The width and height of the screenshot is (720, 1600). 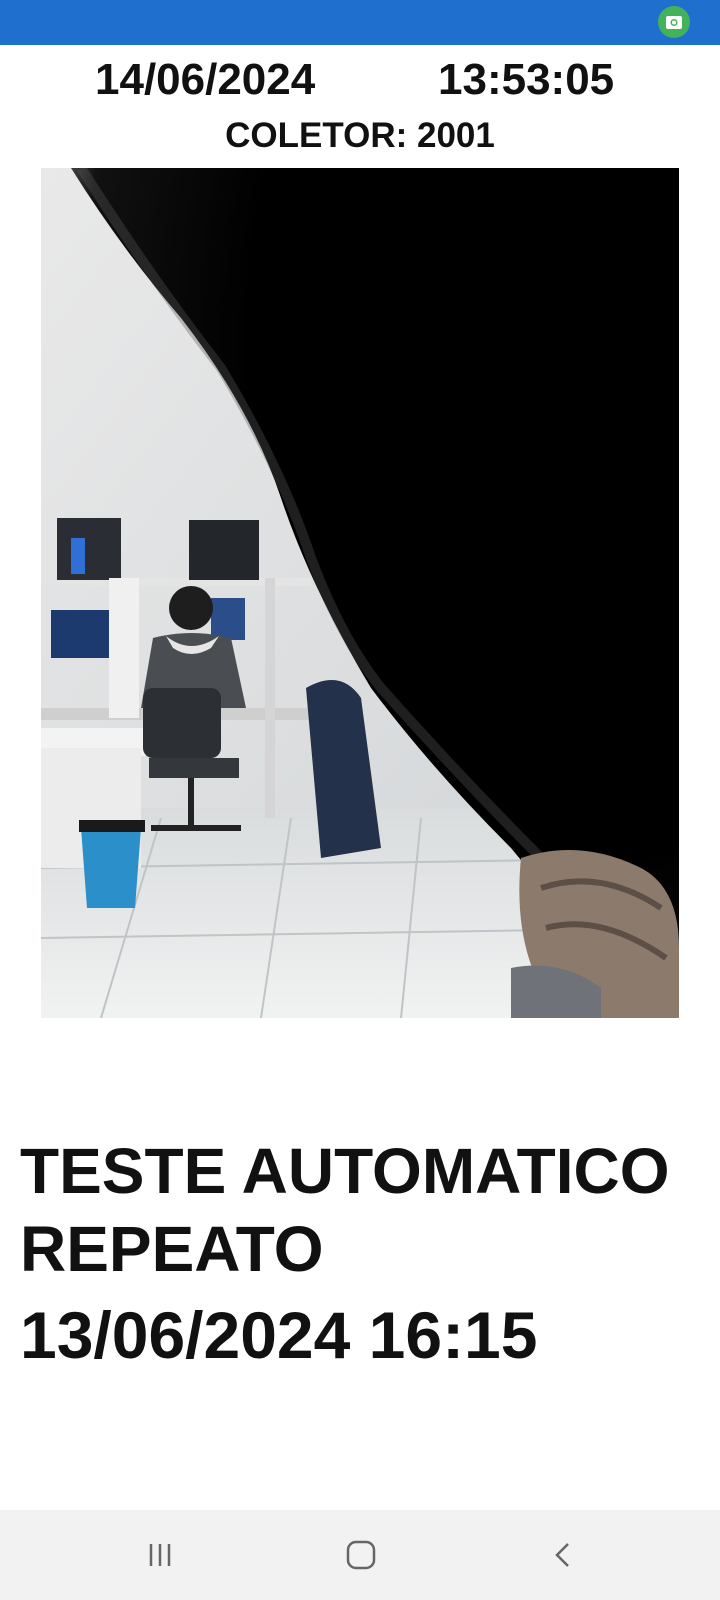 What do you see at coordinates (279, 1335) in the screenshot?
I see `message-timestamp: 13/06/2024 16:15` at bounding box center [279, 1335].